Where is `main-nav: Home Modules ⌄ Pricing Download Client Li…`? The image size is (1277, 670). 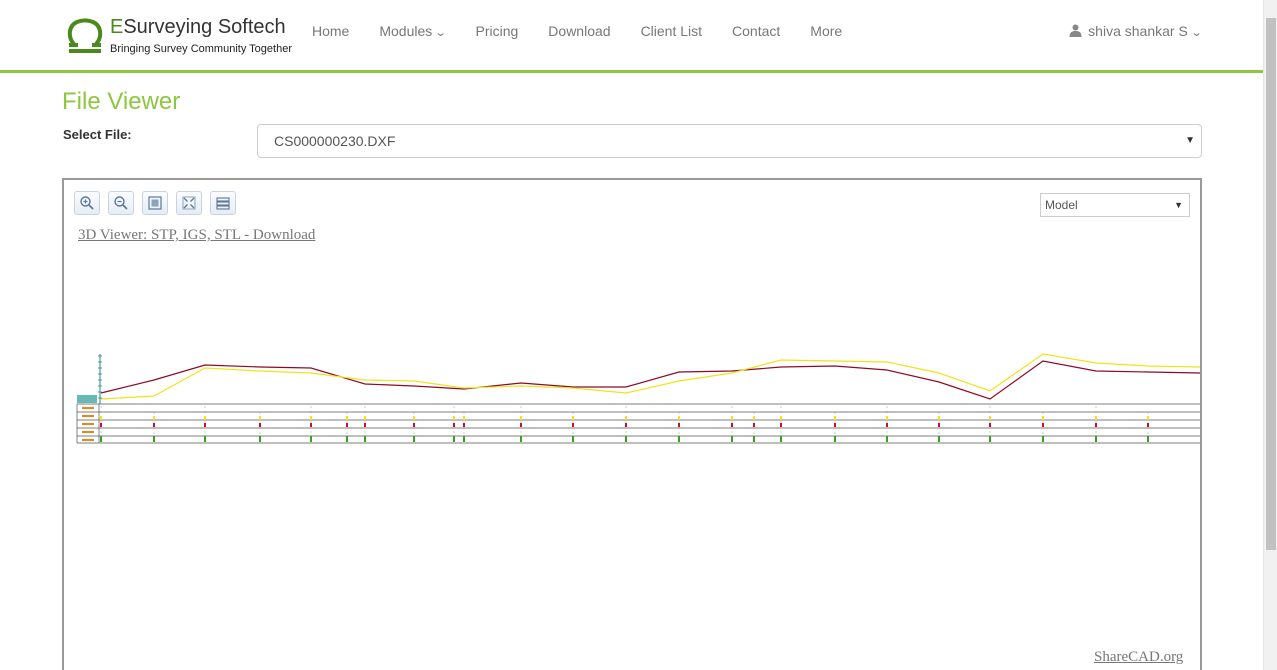 main-nav: Home Modules ⌄ Pricing Download Client Li… is located at coordinates (577, 35).